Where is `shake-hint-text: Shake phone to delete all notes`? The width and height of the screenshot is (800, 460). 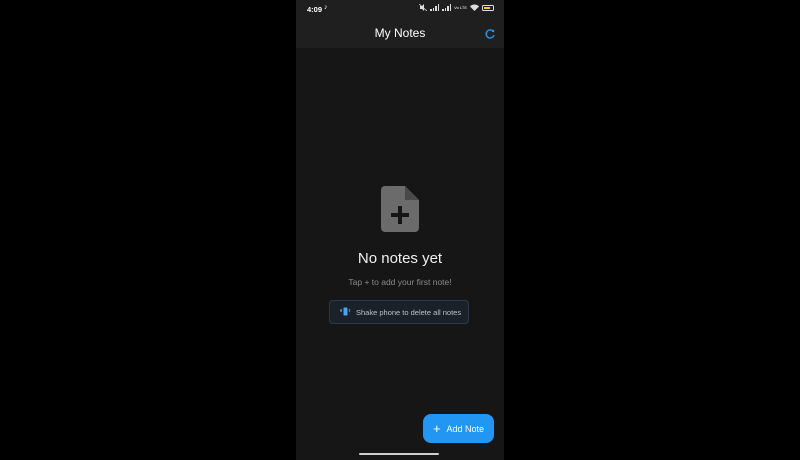 shake-hint-text: Shake phone to delete all notes is located at coordinates (409, 312).